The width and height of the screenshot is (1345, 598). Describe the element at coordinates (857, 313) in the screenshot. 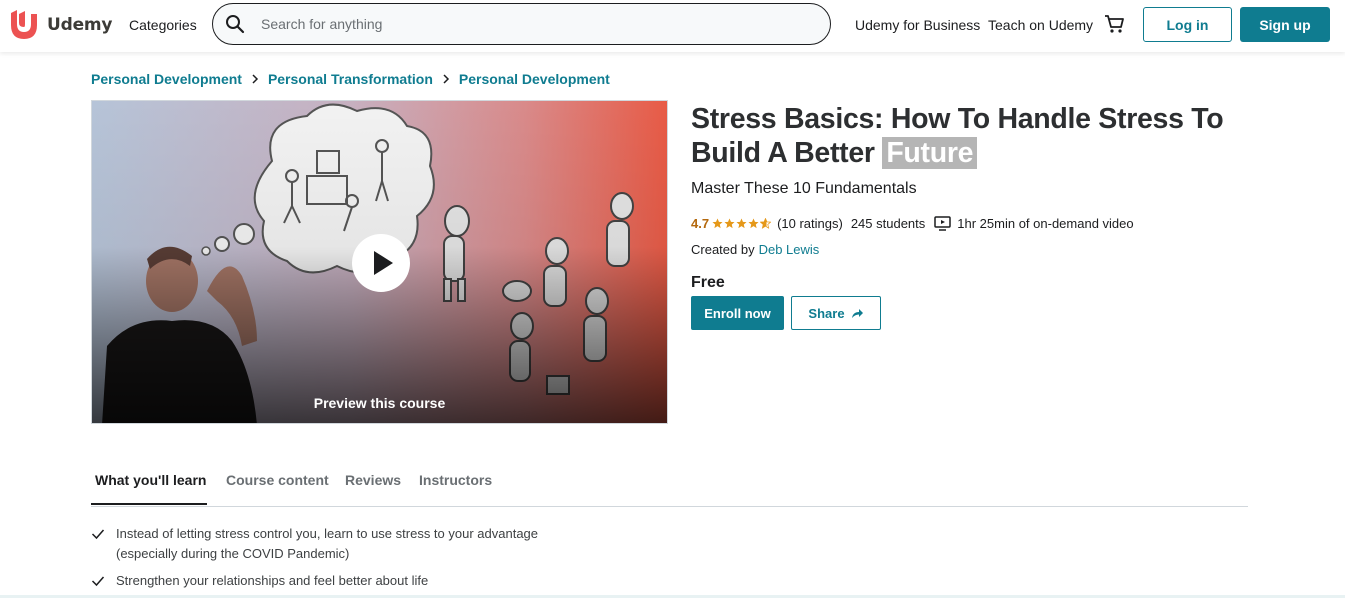

I see `share-arrow-icon` at that location.